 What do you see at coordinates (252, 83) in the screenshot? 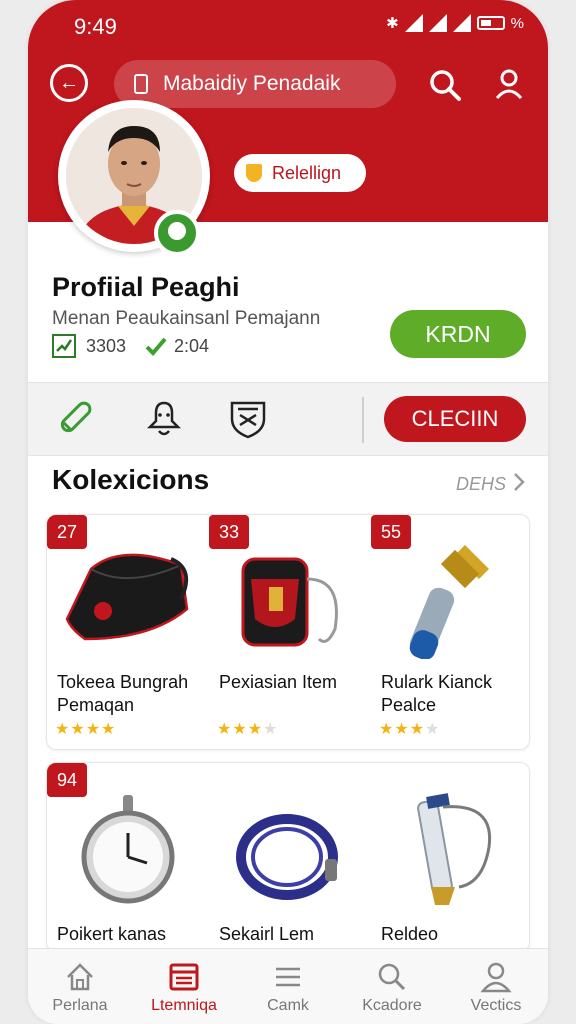
I see `page-title: Mabaidiy Penadaik` at bounding box center [252, 83].